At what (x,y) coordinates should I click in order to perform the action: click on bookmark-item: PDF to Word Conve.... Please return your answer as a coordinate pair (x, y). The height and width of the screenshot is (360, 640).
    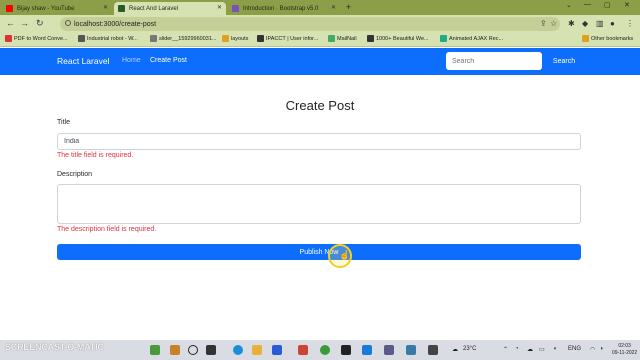
    Looking at the image, I should click on (36, 38).